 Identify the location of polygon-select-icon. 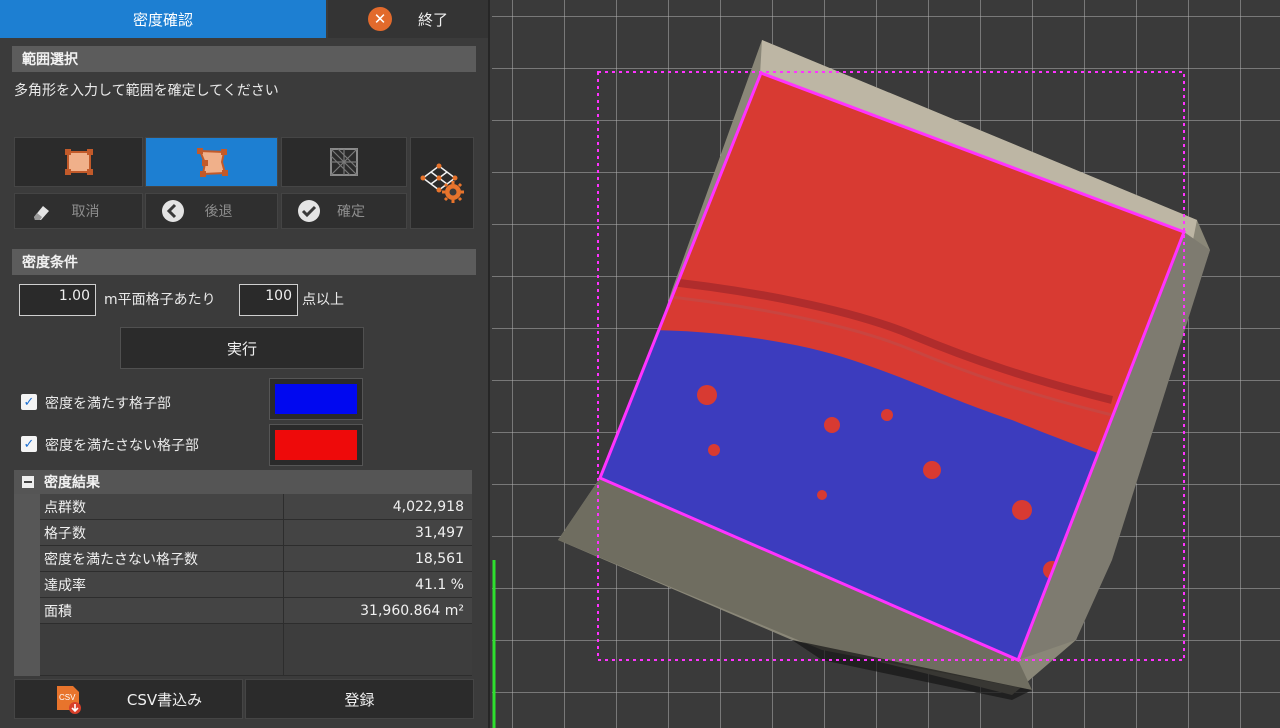
(212, 162).